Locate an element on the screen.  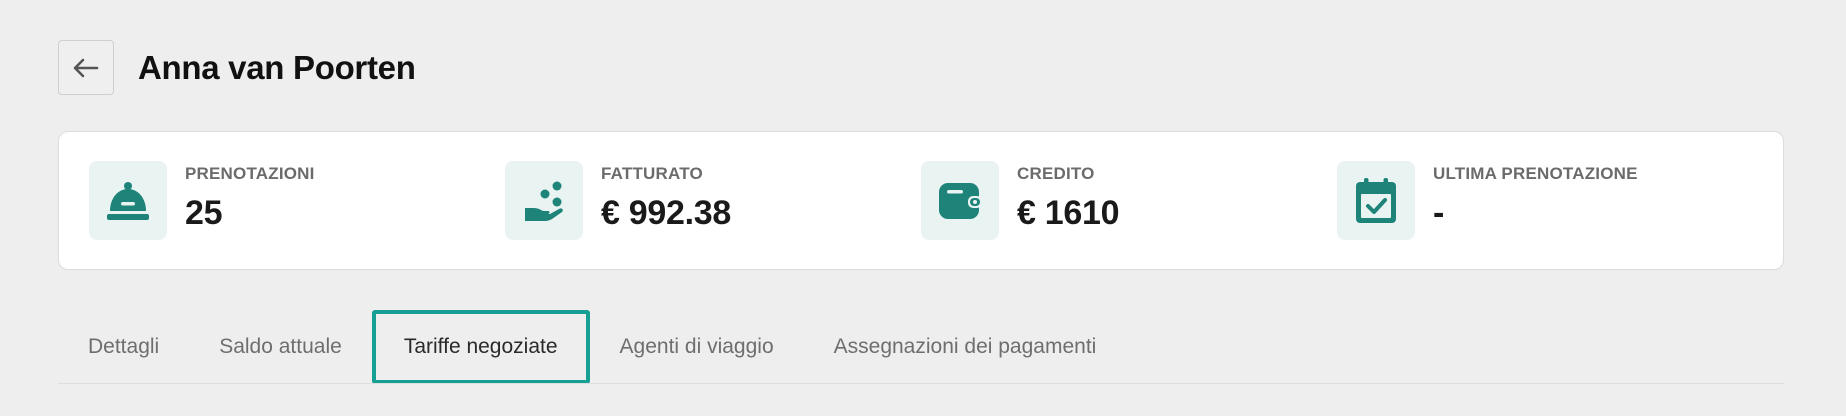
tab-assegnazioni-pagamenti: Assegnazioni dei pagamenti is located at coordinates (965, 347).